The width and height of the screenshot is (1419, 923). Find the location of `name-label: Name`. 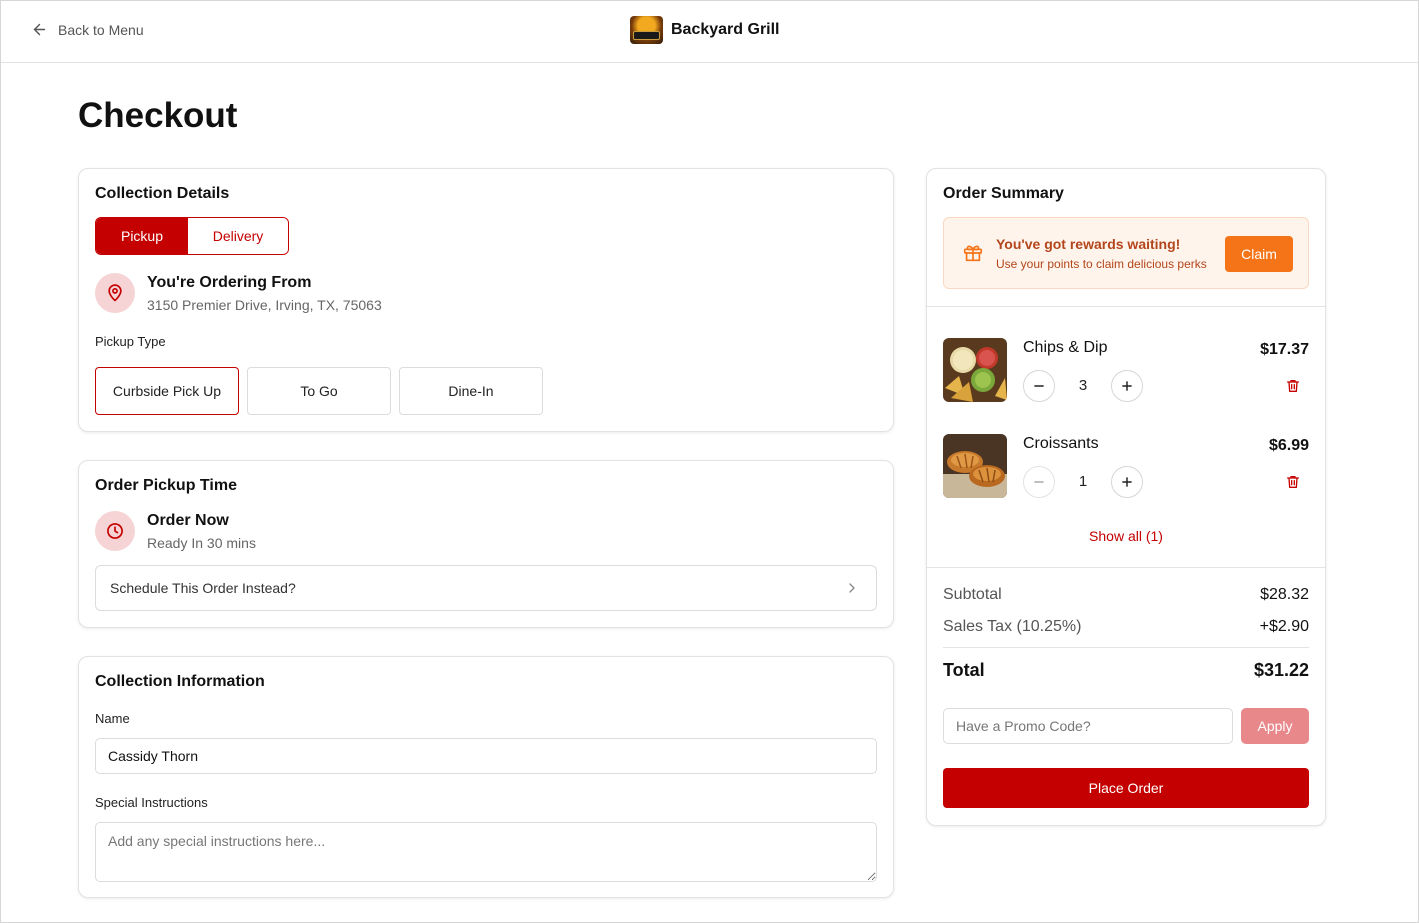

name-label: Name is located at coordinates (112, 718).